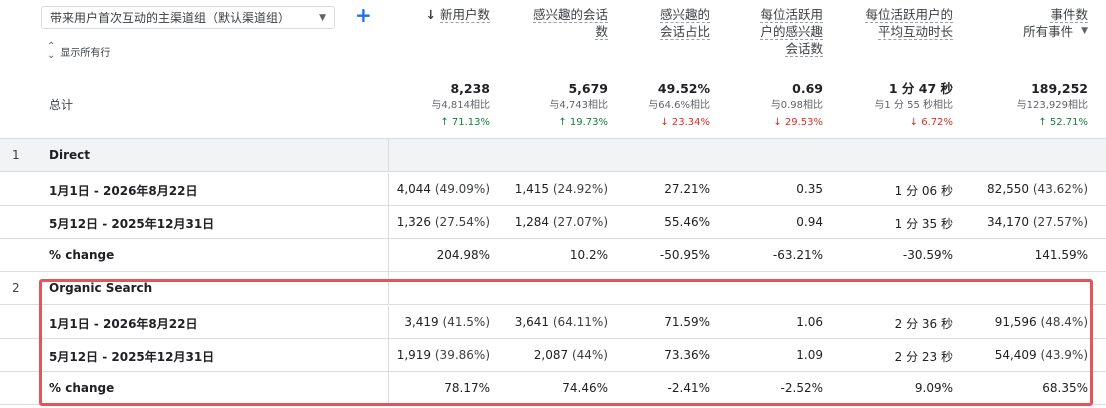 This screenshot has width=1106, height=408. What do you see at coordinates (809, 355) in the screenshot?
I see `metric-cell: 1.09` at bounding box center [809, 355].